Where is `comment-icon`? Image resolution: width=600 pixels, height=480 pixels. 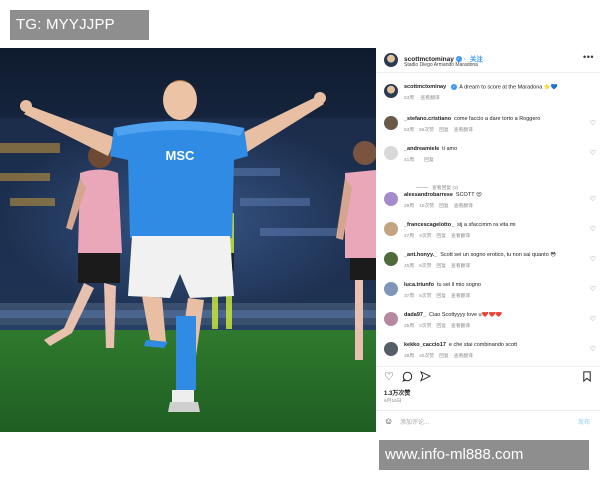 comment-icon is located at coordinates (407, 378).